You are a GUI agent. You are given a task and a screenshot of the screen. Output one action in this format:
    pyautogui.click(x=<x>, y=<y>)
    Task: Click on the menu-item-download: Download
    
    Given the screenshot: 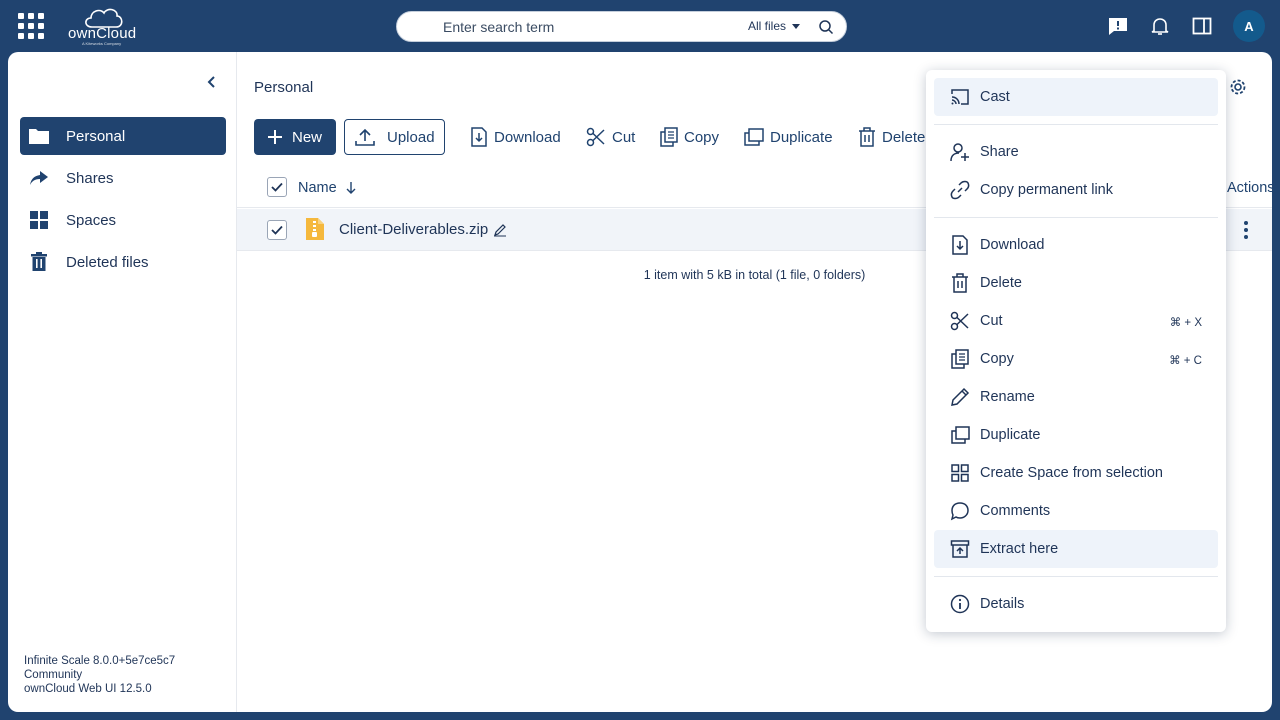 What is the action you would take?
    pyautogui.click(x=1076, y=245)
    